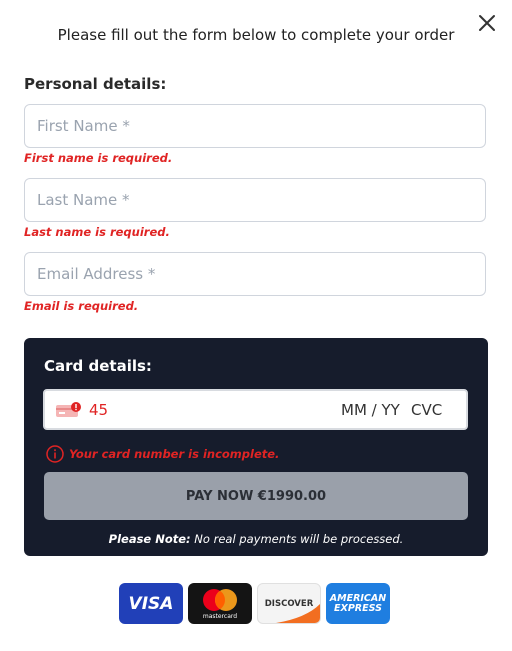 This screenshot has height=651, width=512. Describe the element at coordinates (55, 454) in the screenshot. I see `info-icon` at that location.